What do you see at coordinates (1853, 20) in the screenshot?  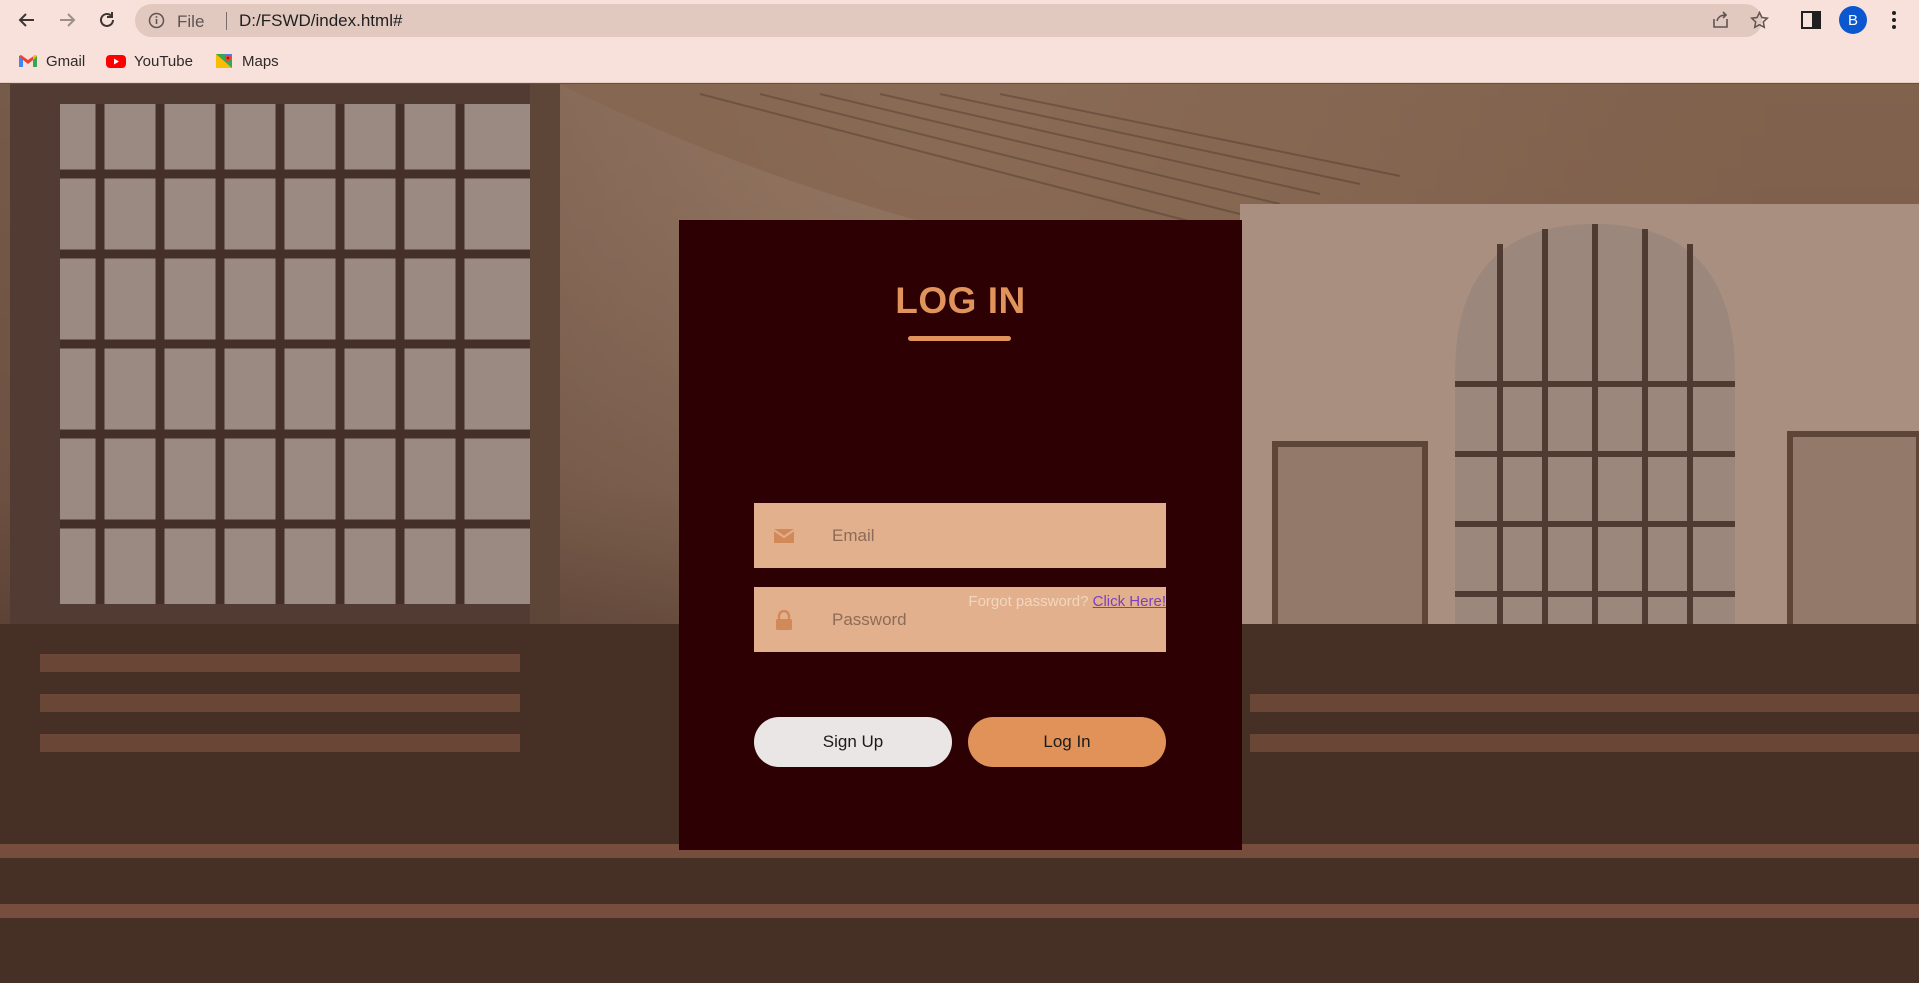 I see `profile-avatar: B` at bounding box center [1853, 20].